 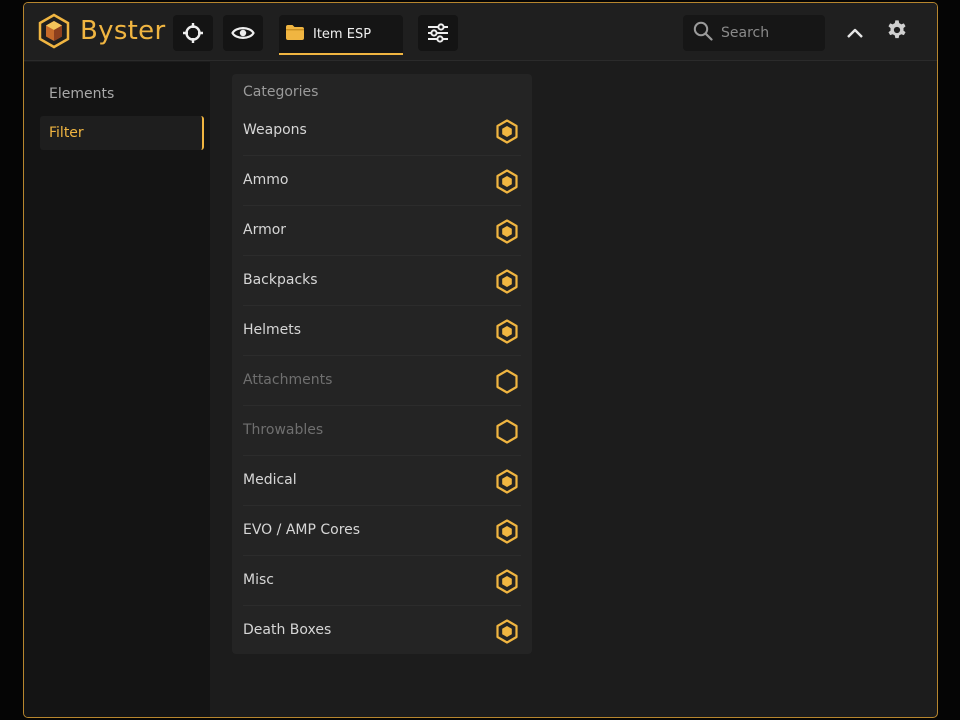 I want to click on settings-button, so click(x=897, y=32).